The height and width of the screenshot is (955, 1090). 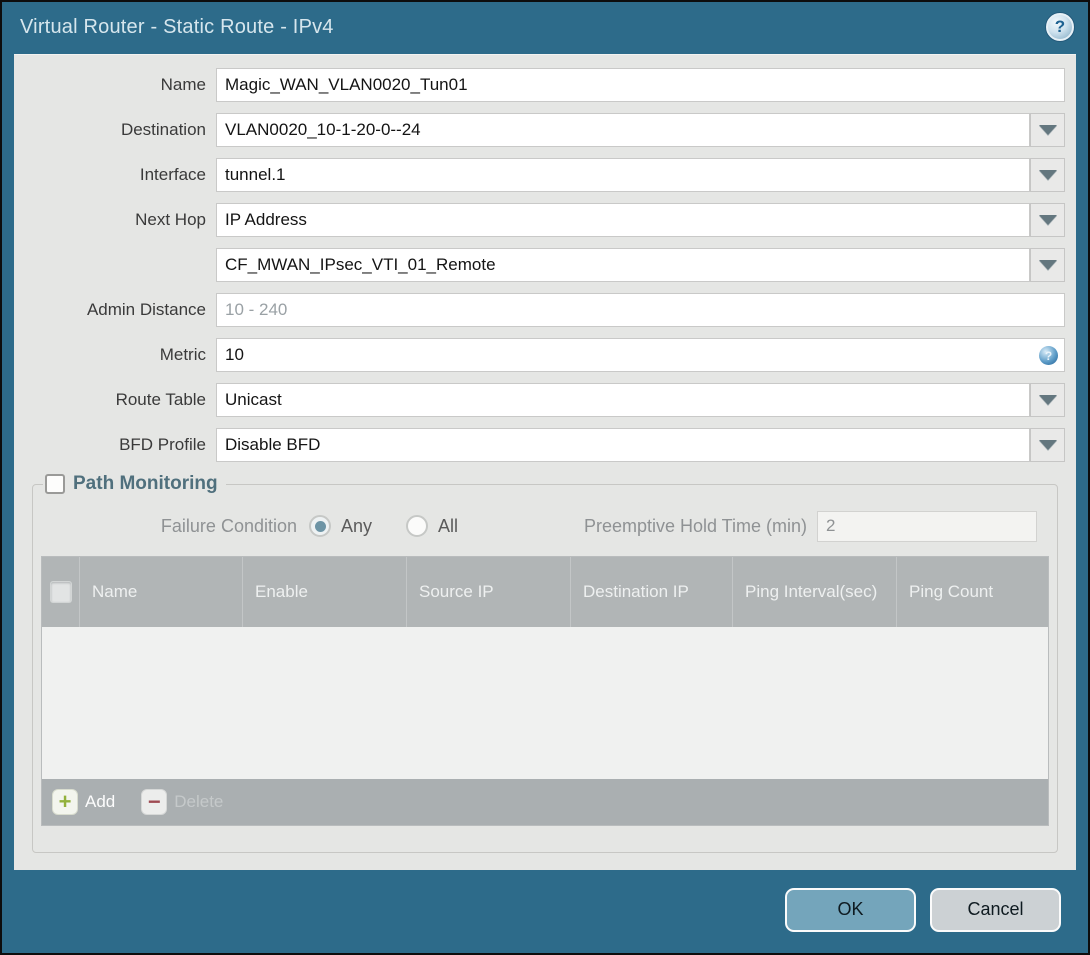 I want to click on info-icon: ?, so click(x=1048, y=355).